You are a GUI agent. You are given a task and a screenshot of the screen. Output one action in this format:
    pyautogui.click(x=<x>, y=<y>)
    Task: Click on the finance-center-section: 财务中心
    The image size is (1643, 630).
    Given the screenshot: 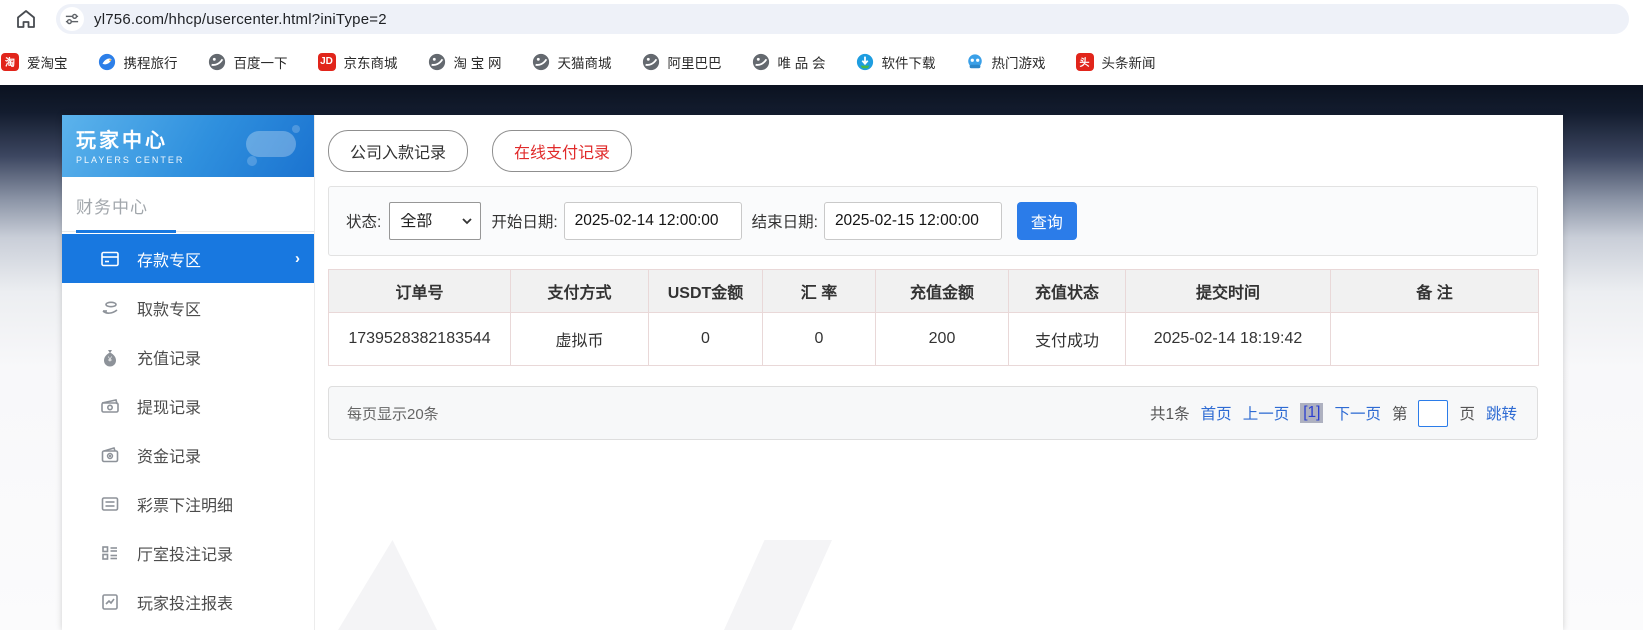 What is the action you would take?
    pyautogui.click(x=188, y=205)
    